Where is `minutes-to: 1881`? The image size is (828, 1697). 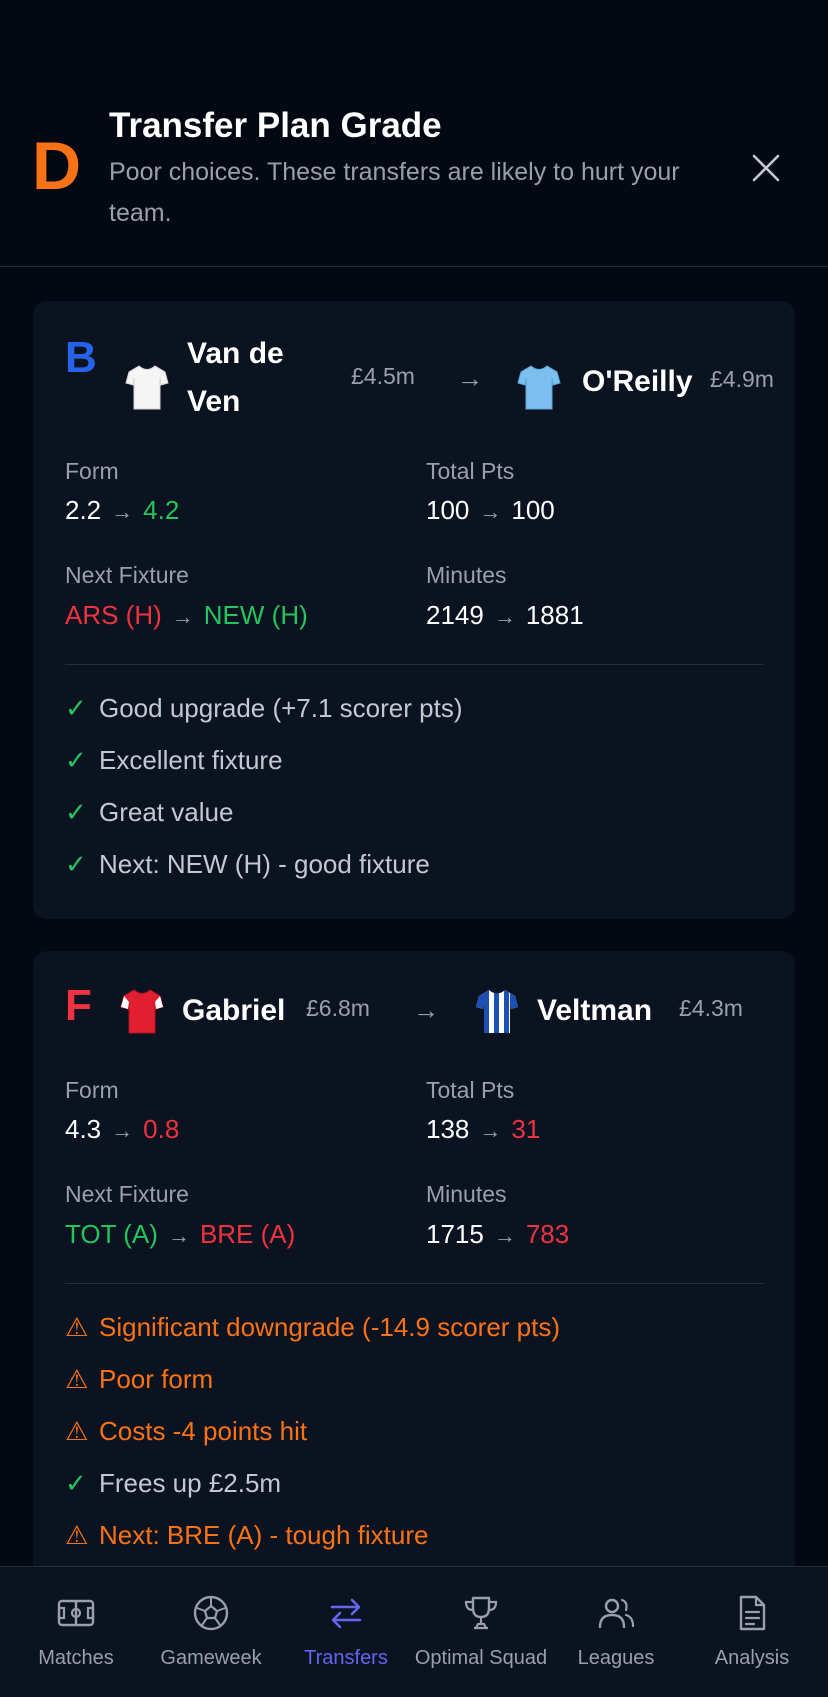 minutes-to: 1881 is located at coordinates (554, 615).